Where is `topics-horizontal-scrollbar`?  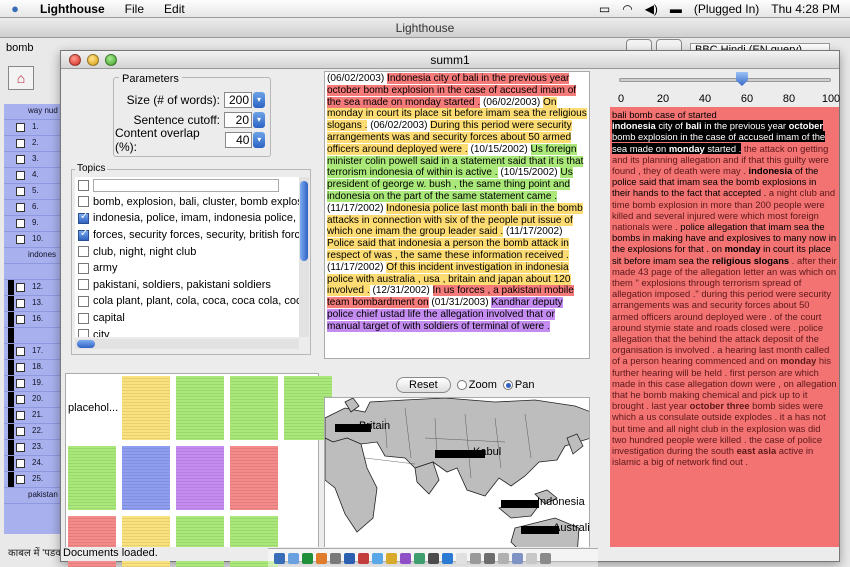 topics-horizontal-scrollbar is located at coordinates (187, 344).